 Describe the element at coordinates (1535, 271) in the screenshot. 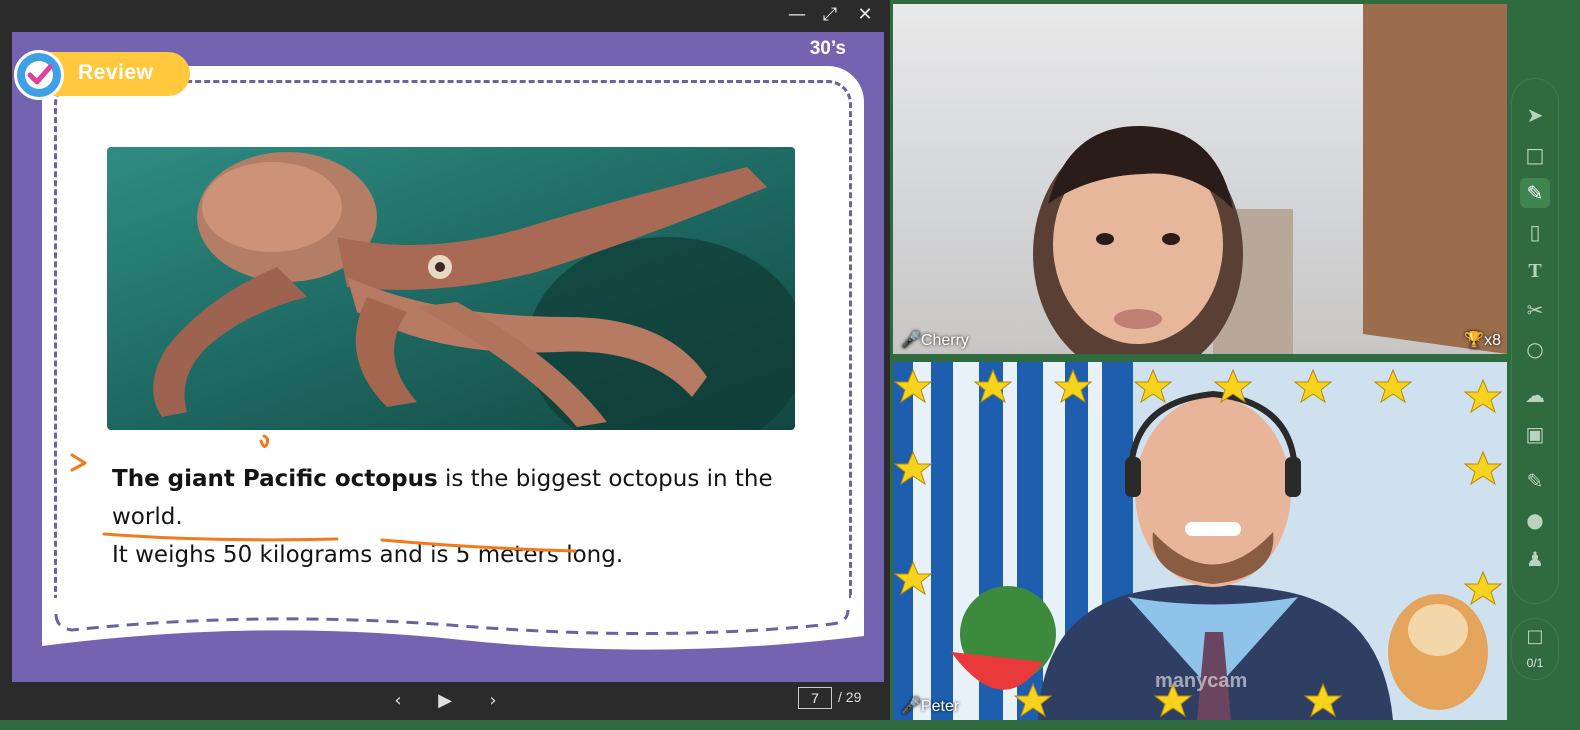

I see `text-icon: T` at that location.